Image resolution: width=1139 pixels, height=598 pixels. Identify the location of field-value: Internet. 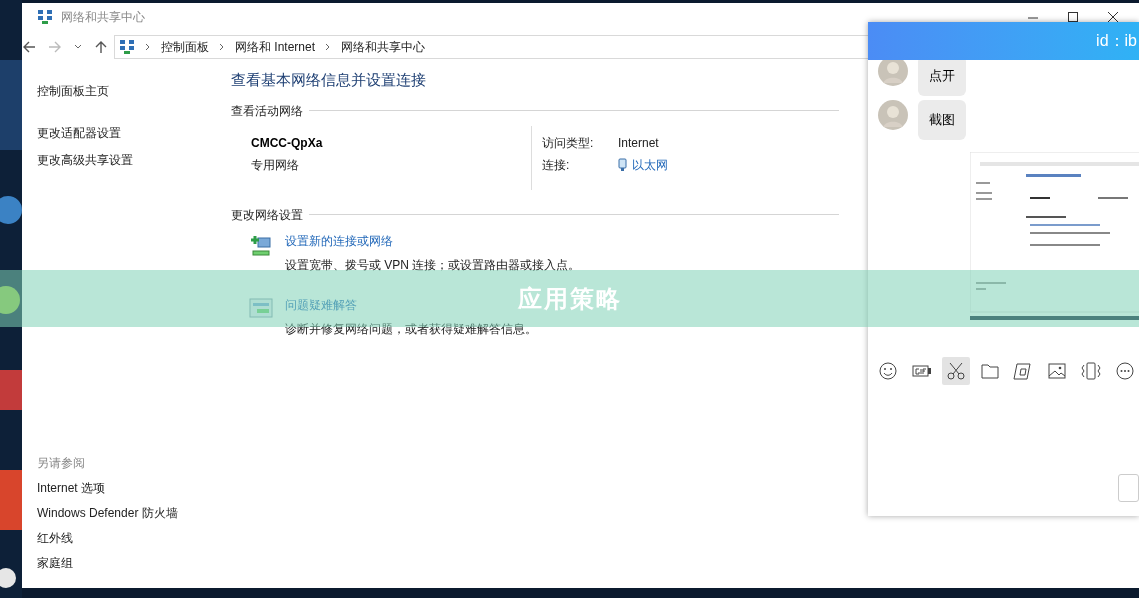
(639, 143).